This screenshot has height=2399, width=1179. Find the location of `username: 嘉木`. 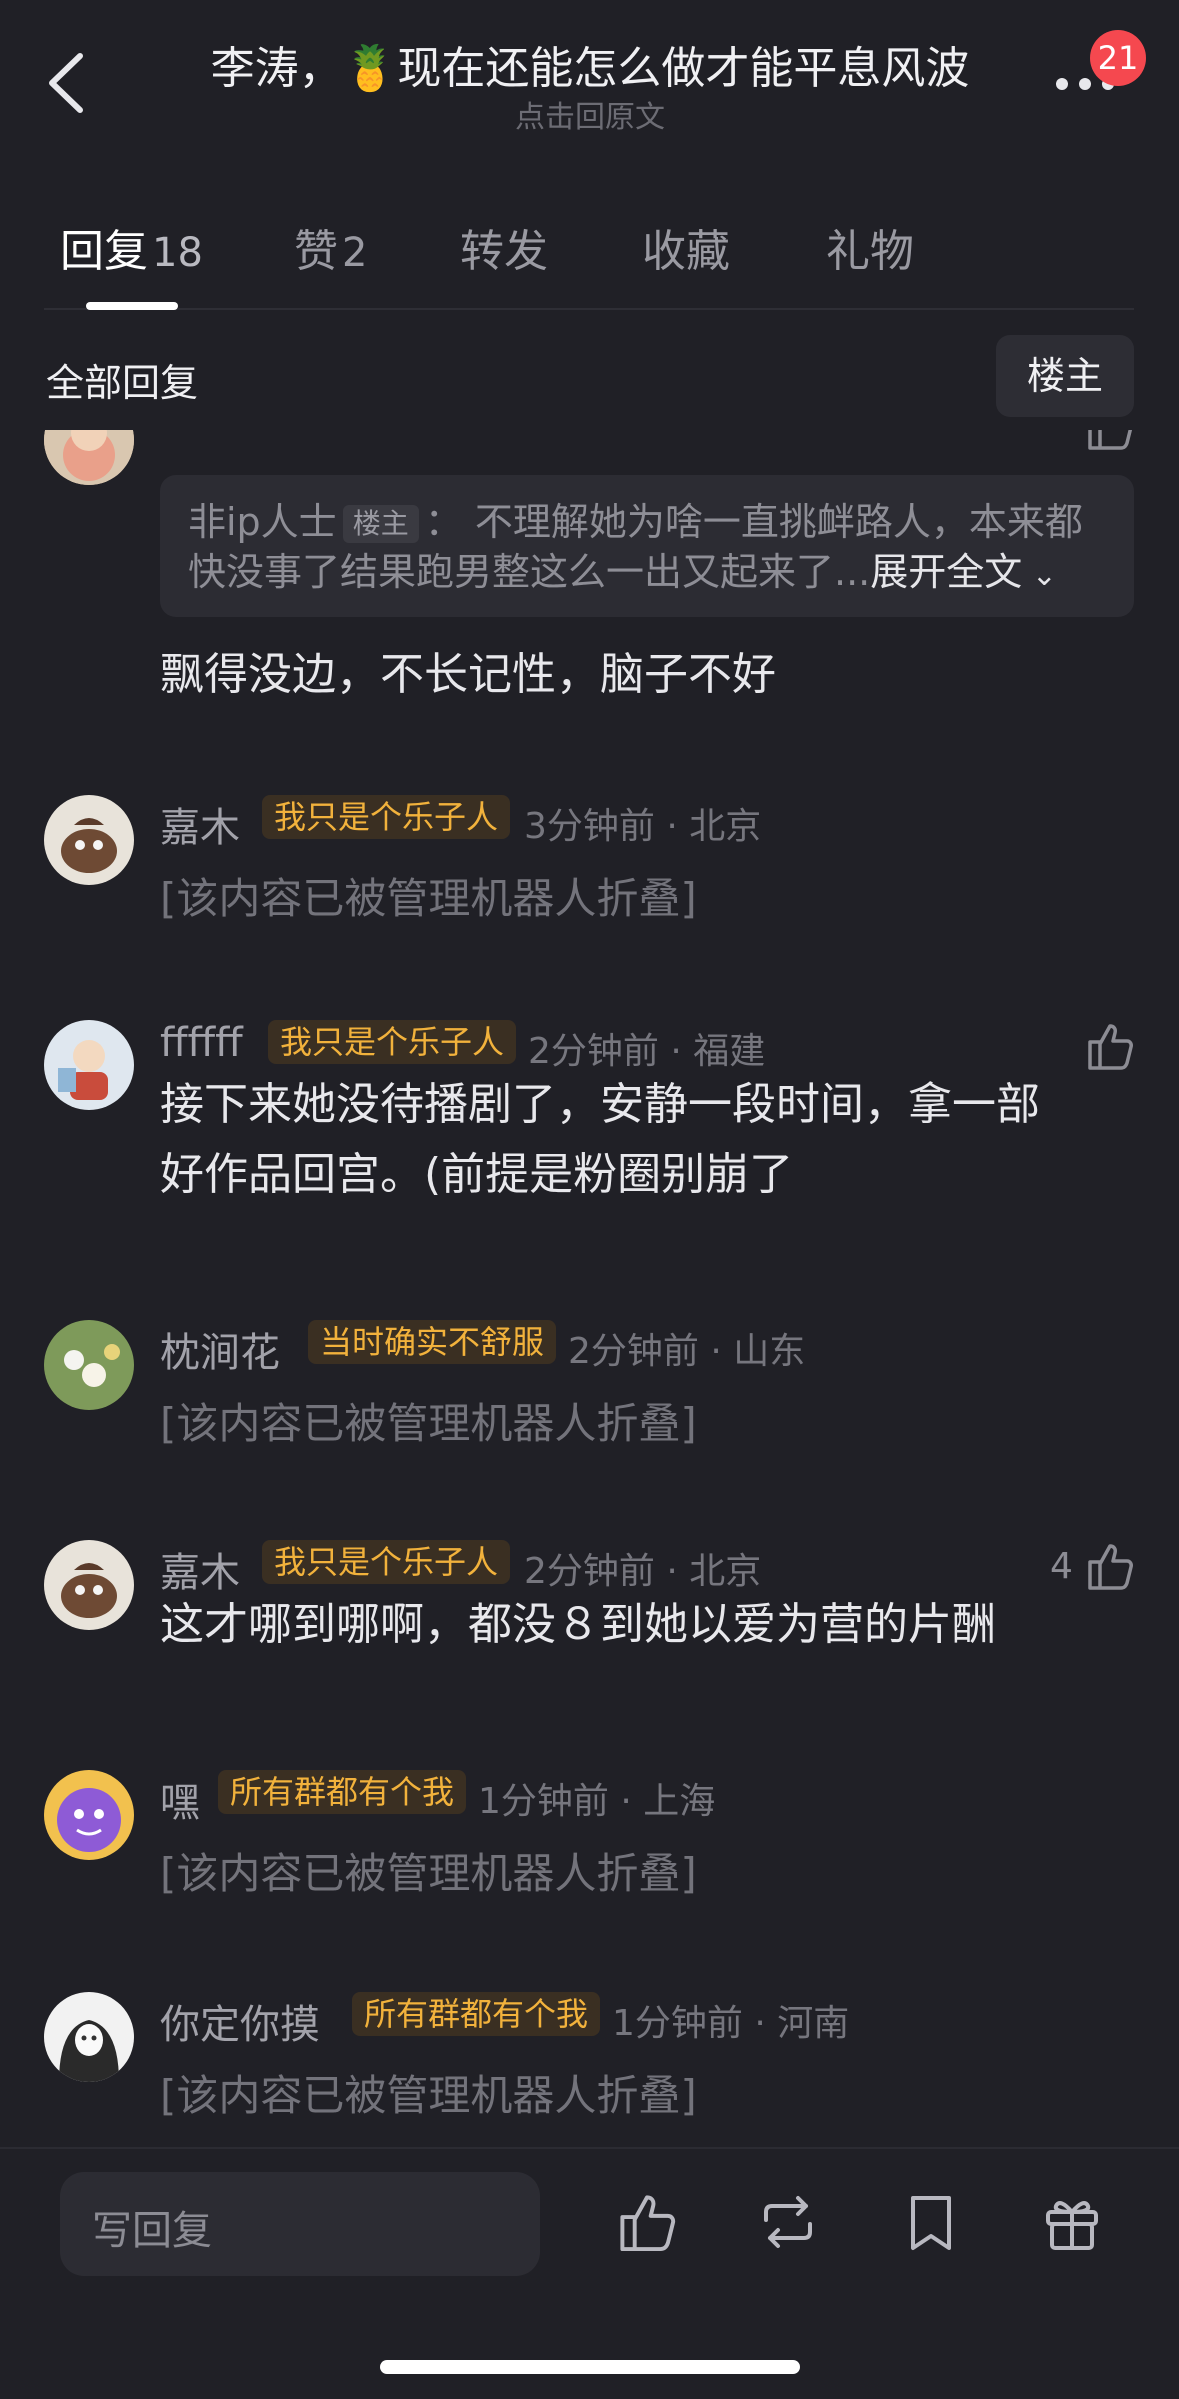

username: 嘉木 is located at coordinates (200, 824).